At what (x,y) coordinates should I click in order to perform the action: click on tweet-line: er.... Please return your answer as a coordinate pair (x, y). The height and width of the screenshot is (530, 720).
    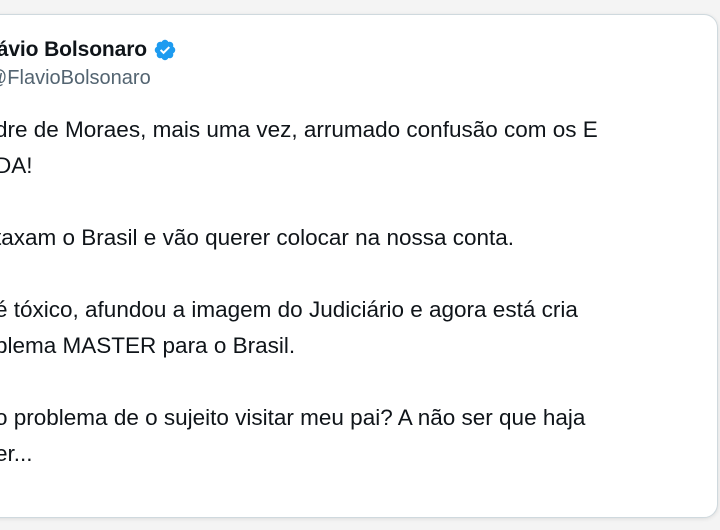
    Looking at the image, I should click on (16, 453).